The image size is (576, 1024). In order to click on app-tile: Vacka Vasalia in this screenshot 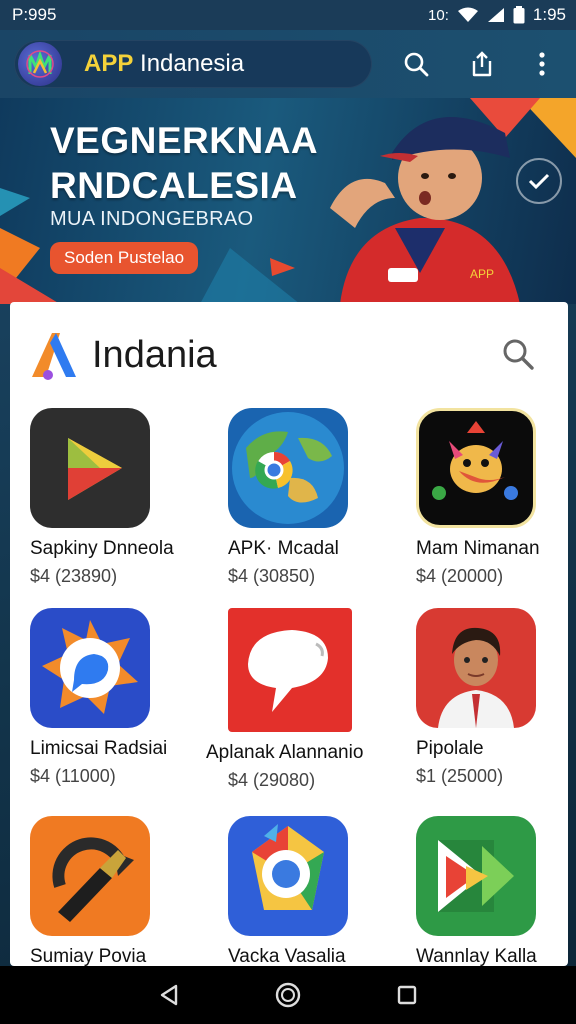, I will do `click(318, 891)`.